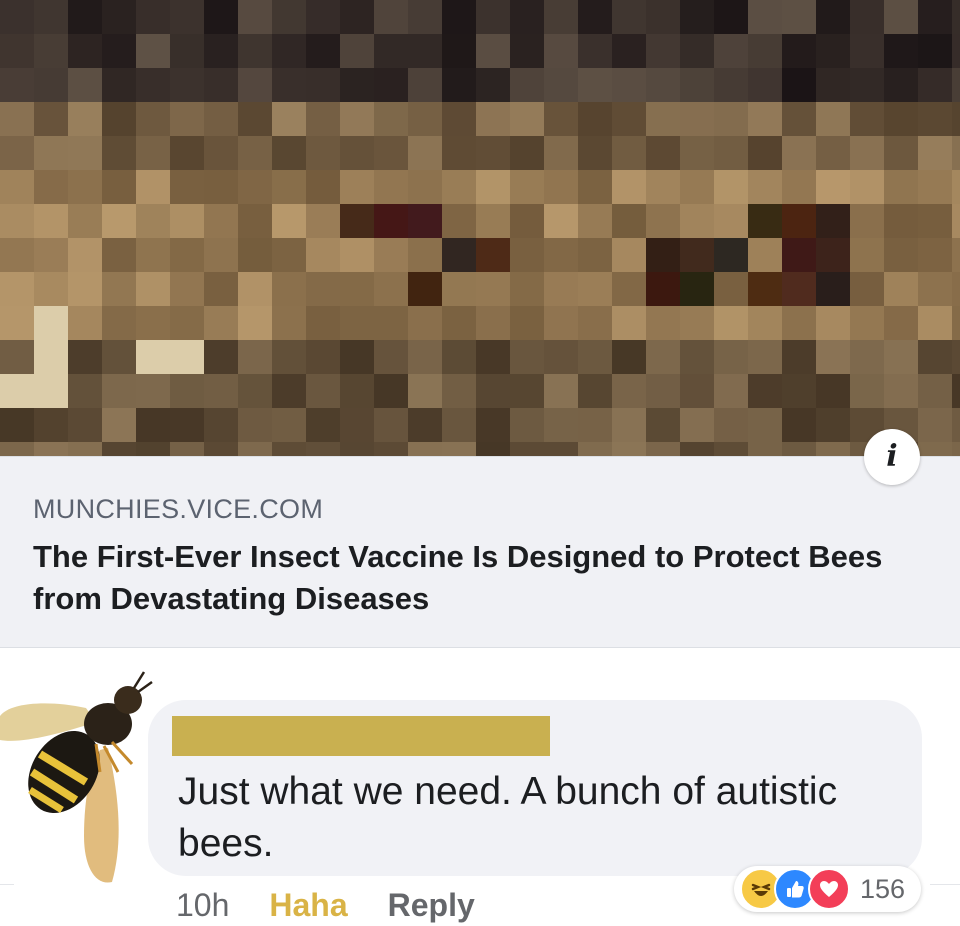  What do you see at coordinates (308, 905) in the screenshot?
I see `haha-reaction-link: Haha` at bounding box center [308, 905].